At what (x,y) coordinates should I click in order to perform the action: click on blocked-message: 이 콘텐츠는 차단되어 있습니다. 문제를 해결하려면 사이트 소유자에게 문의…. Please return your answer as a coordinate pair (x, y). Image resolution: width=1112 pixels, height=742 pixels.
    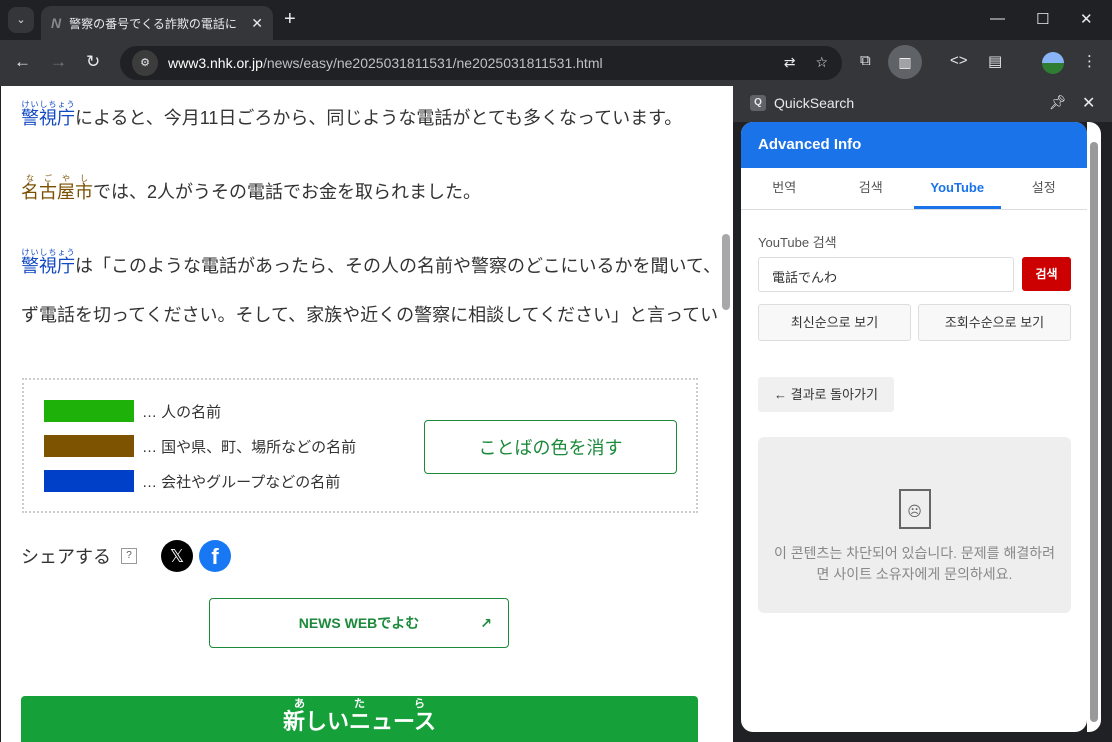
    Looking at the image, I should click on (914, 563).